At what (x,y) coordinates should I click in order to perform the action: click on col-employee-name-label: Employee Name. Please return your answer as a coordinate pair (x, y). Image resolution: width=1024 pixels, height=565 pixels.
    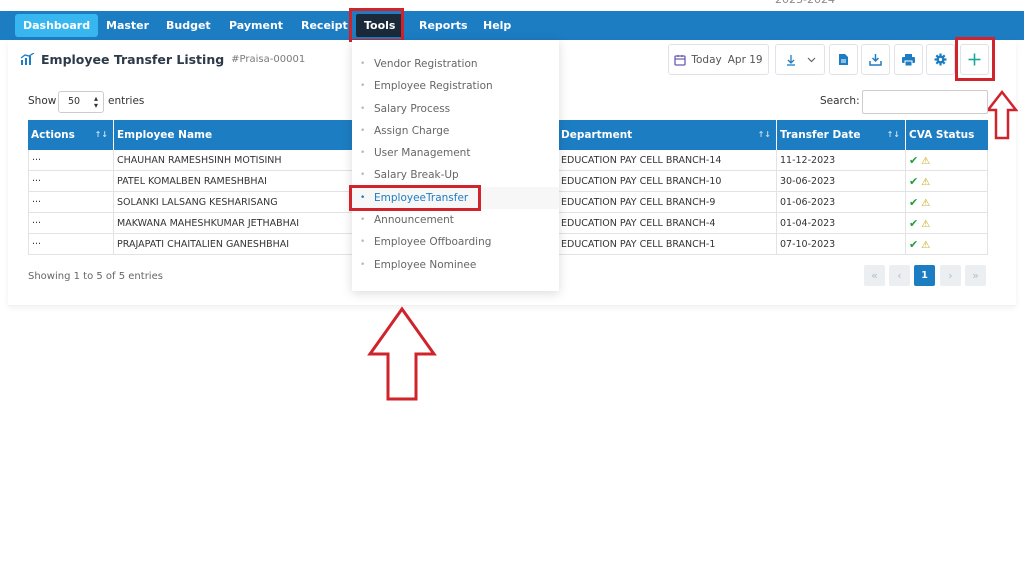
    Looking at the image, I should click on (165, 135).